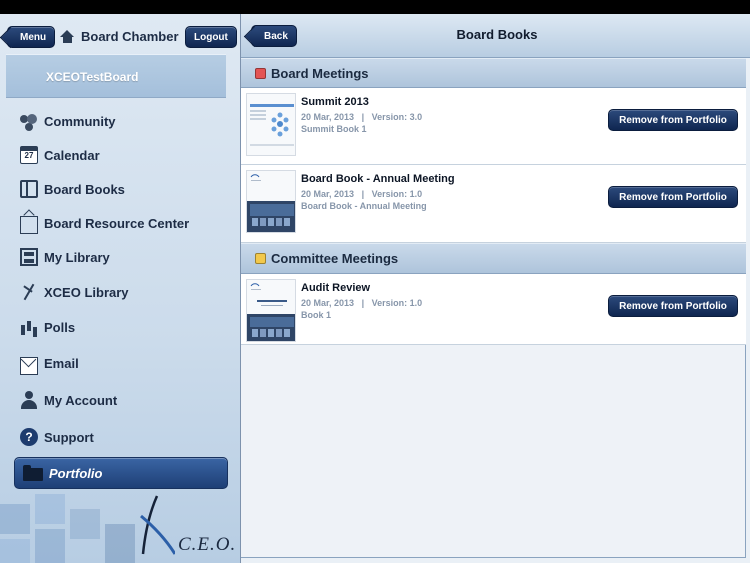  I want to click on sidebar-item-board-books: Board Books, so click(120, 189).